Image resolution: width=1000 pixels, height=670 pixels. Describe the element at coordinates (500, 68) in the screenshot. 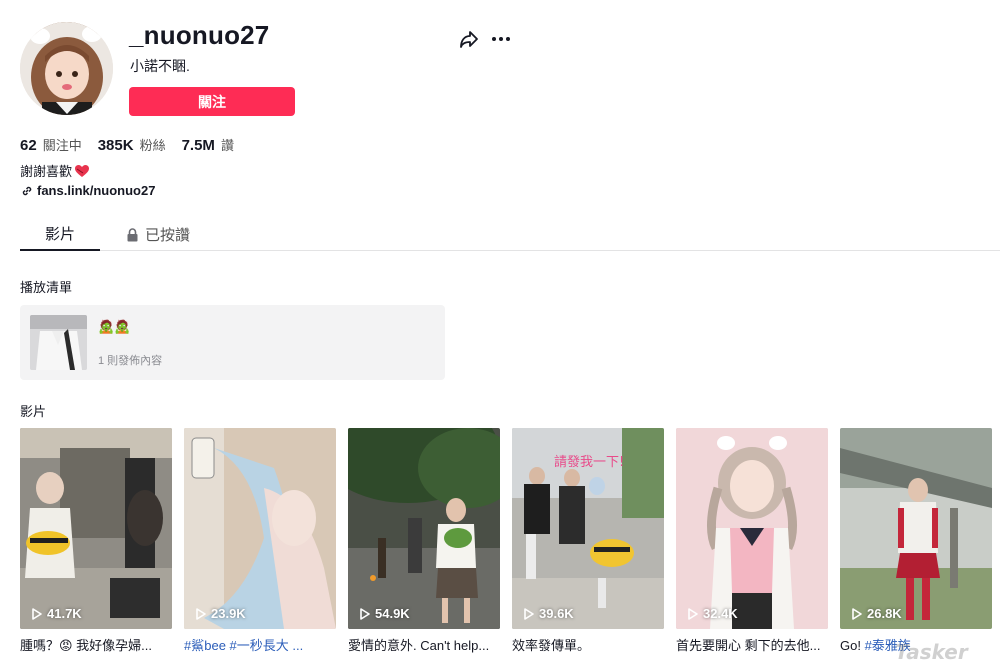

I see `profile-header: _nuonuo27 小諾不睏. 關注` at that location.